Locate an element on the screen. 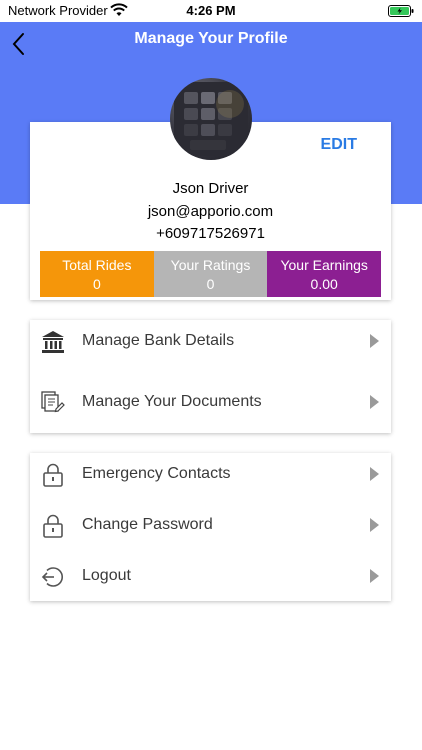  battery-icon is located at coordinates (401, 11).